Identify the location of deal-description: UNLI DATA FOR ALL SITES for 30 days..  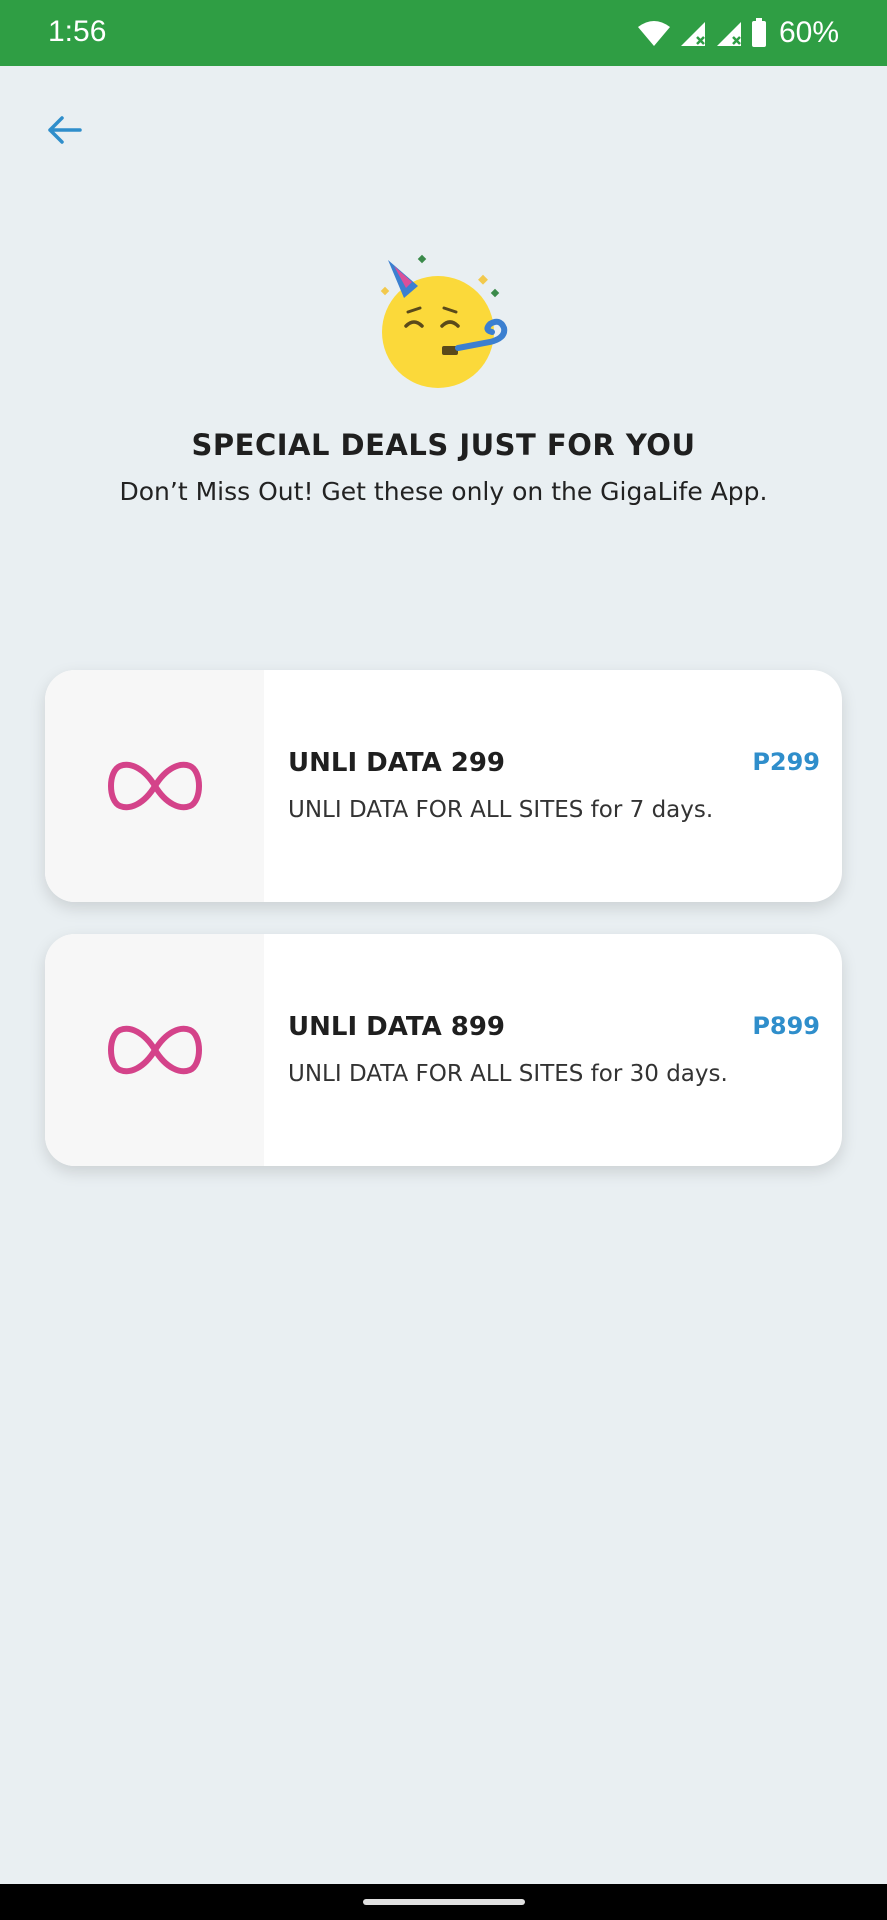
(508, 1074).